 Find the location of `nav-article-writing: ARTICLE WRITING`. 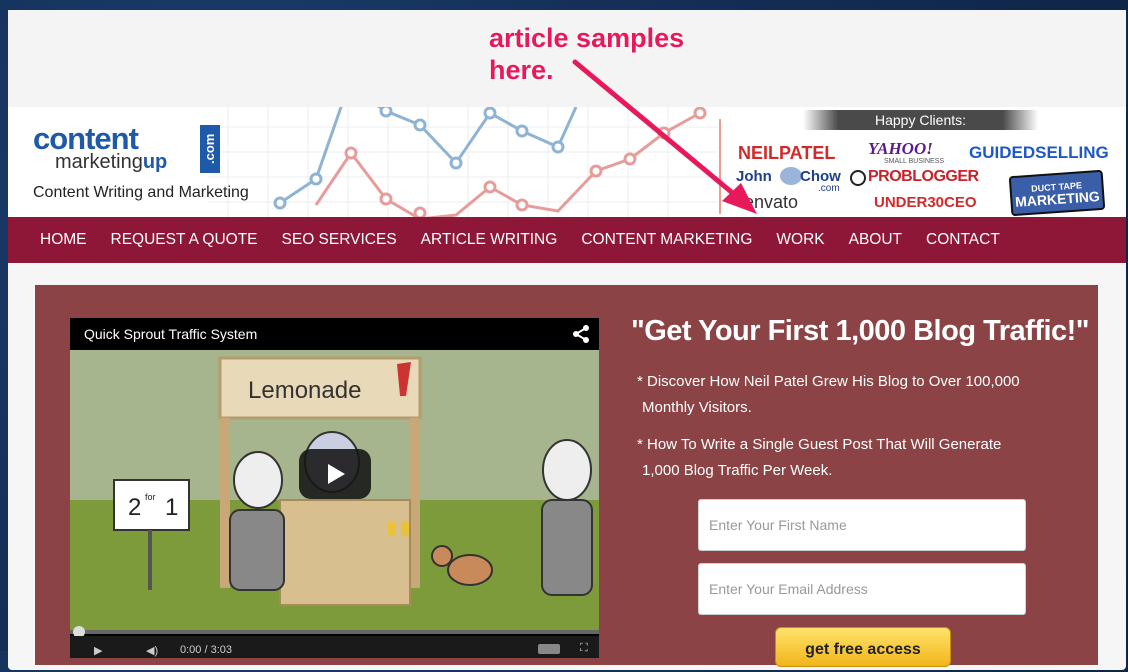

nav-article-writing: ARTICLE WRITING is located at coordinates (489, 240).